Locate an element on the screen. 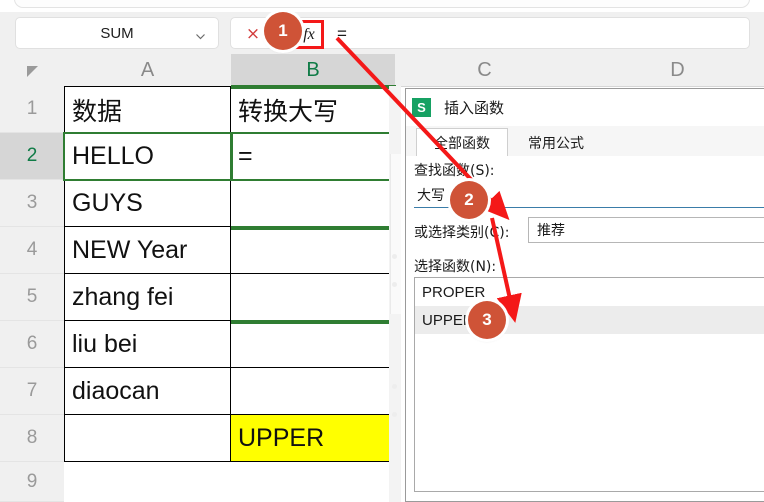 This screenshot has width=764, height=502. cell-b3 is located at coordinates (313, 203).